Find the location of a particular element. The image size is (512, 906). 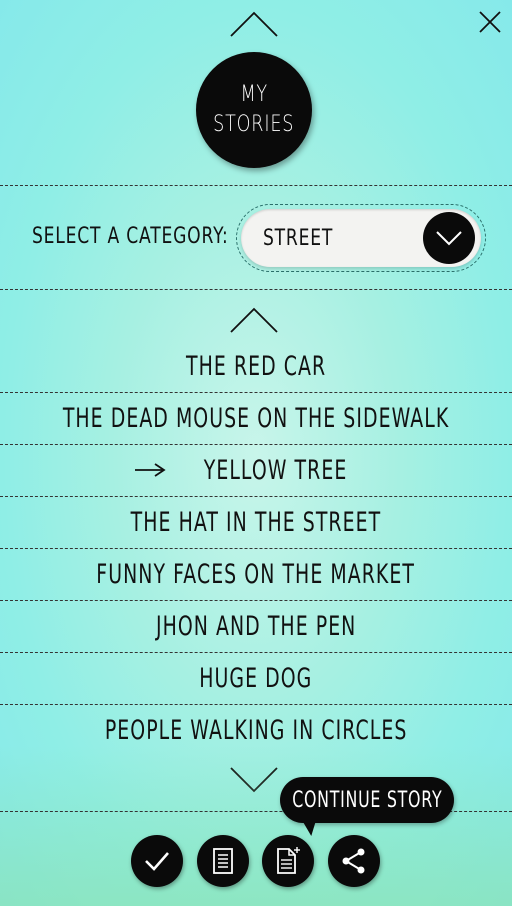

close-icon is located at coordinates (490, 22).